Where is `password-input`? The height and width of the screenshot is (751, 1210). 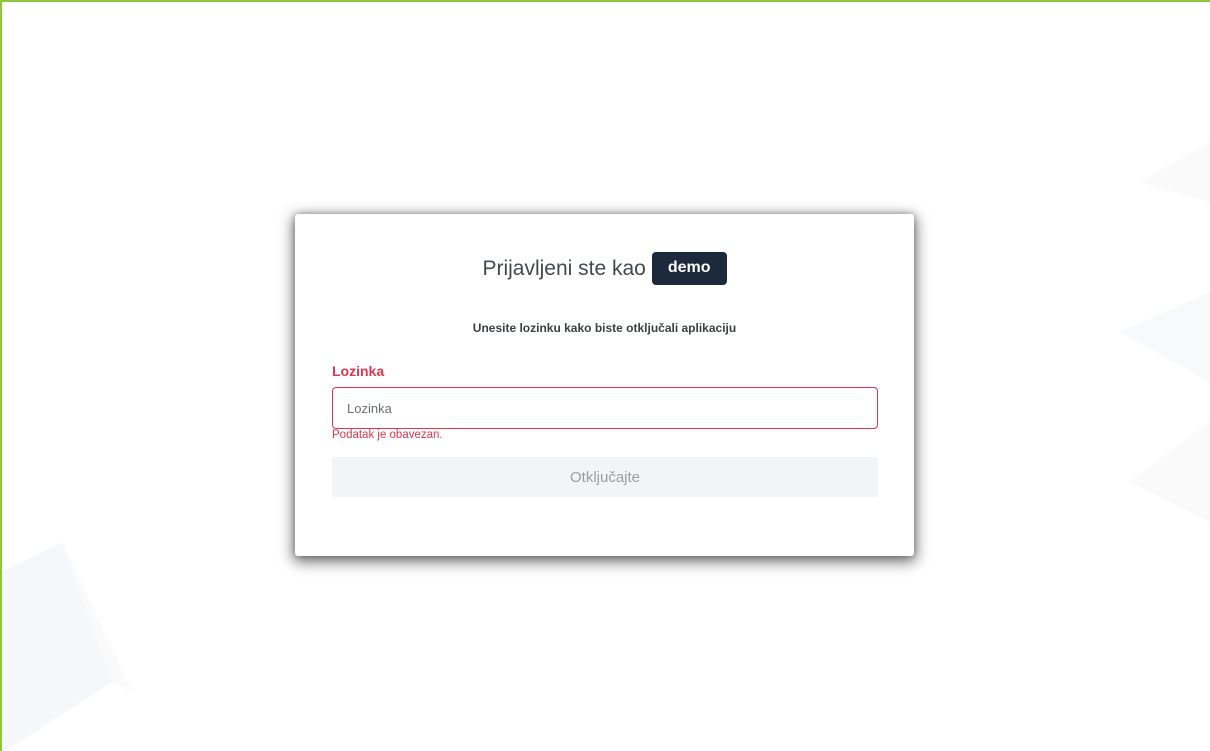
password-input is located at coordinates (605, 408).